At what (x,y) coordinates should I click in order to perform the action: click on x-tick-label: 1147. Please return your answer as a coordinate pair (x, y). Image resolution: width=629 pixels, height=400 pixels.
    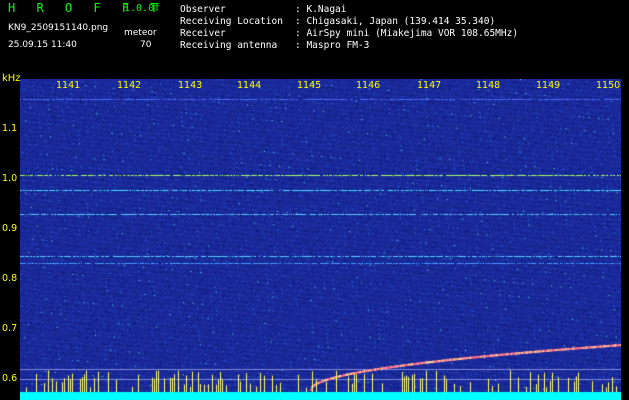
    Looking at the image, I should click on (429, 85).